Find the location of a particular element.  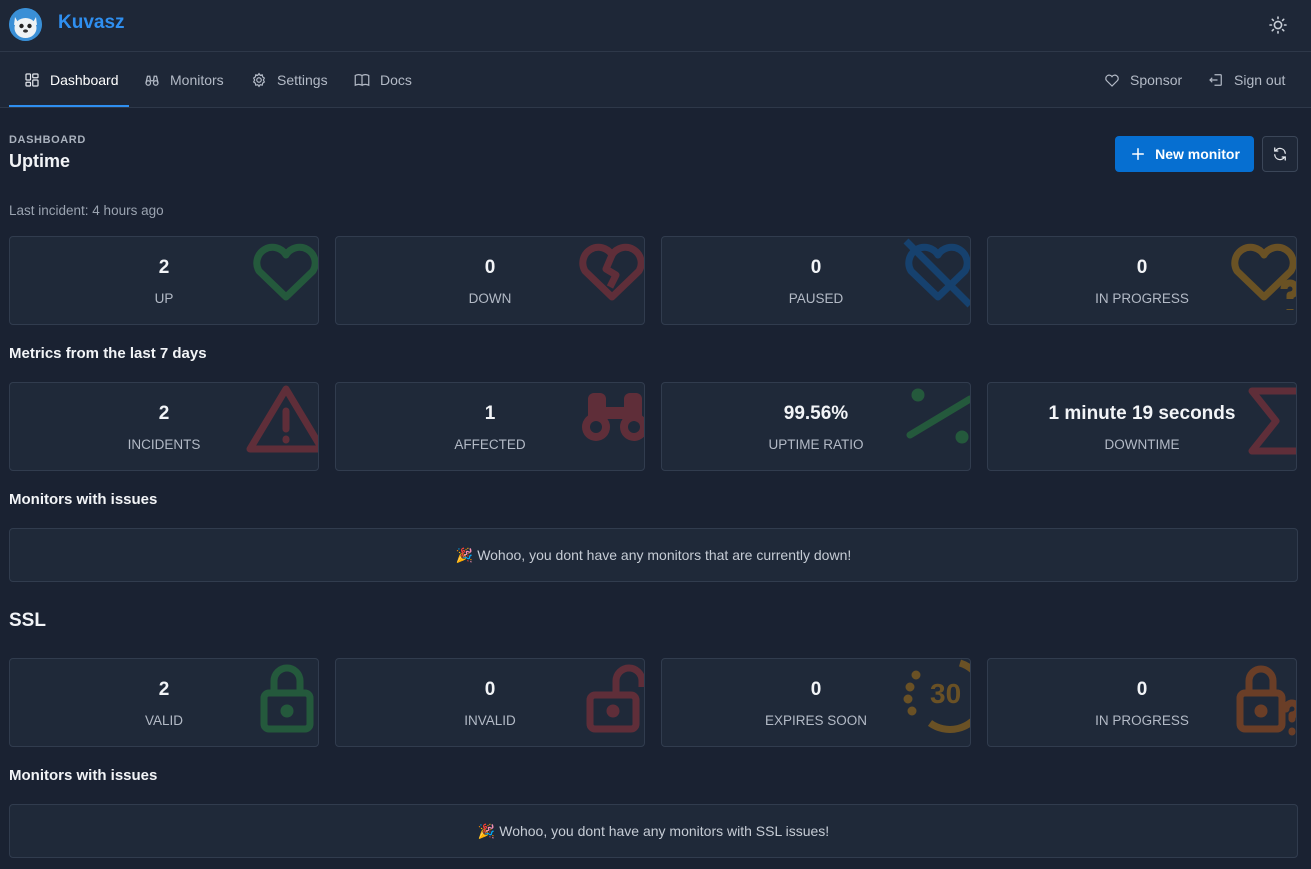

tab-settings: Settings is located at coordinates (289, 79).